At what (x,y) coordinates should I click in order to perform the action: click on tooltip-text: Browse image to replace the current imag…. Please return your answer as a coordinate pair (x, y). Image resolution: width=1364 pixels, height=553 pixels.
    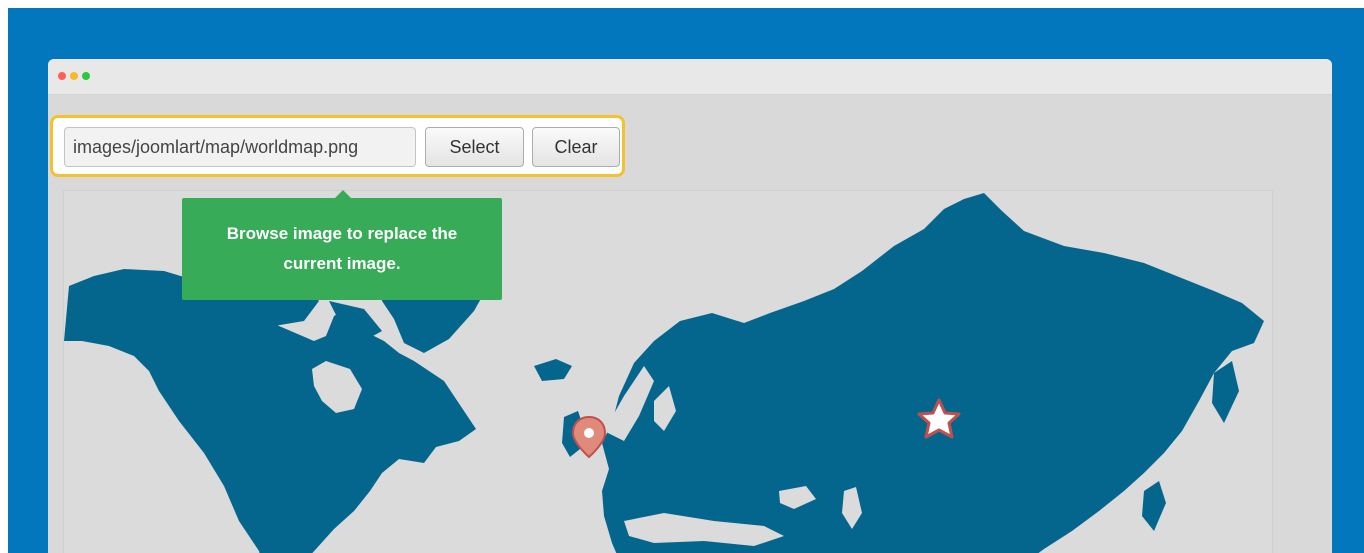
    Looking at the image, I should click on (342, 248).